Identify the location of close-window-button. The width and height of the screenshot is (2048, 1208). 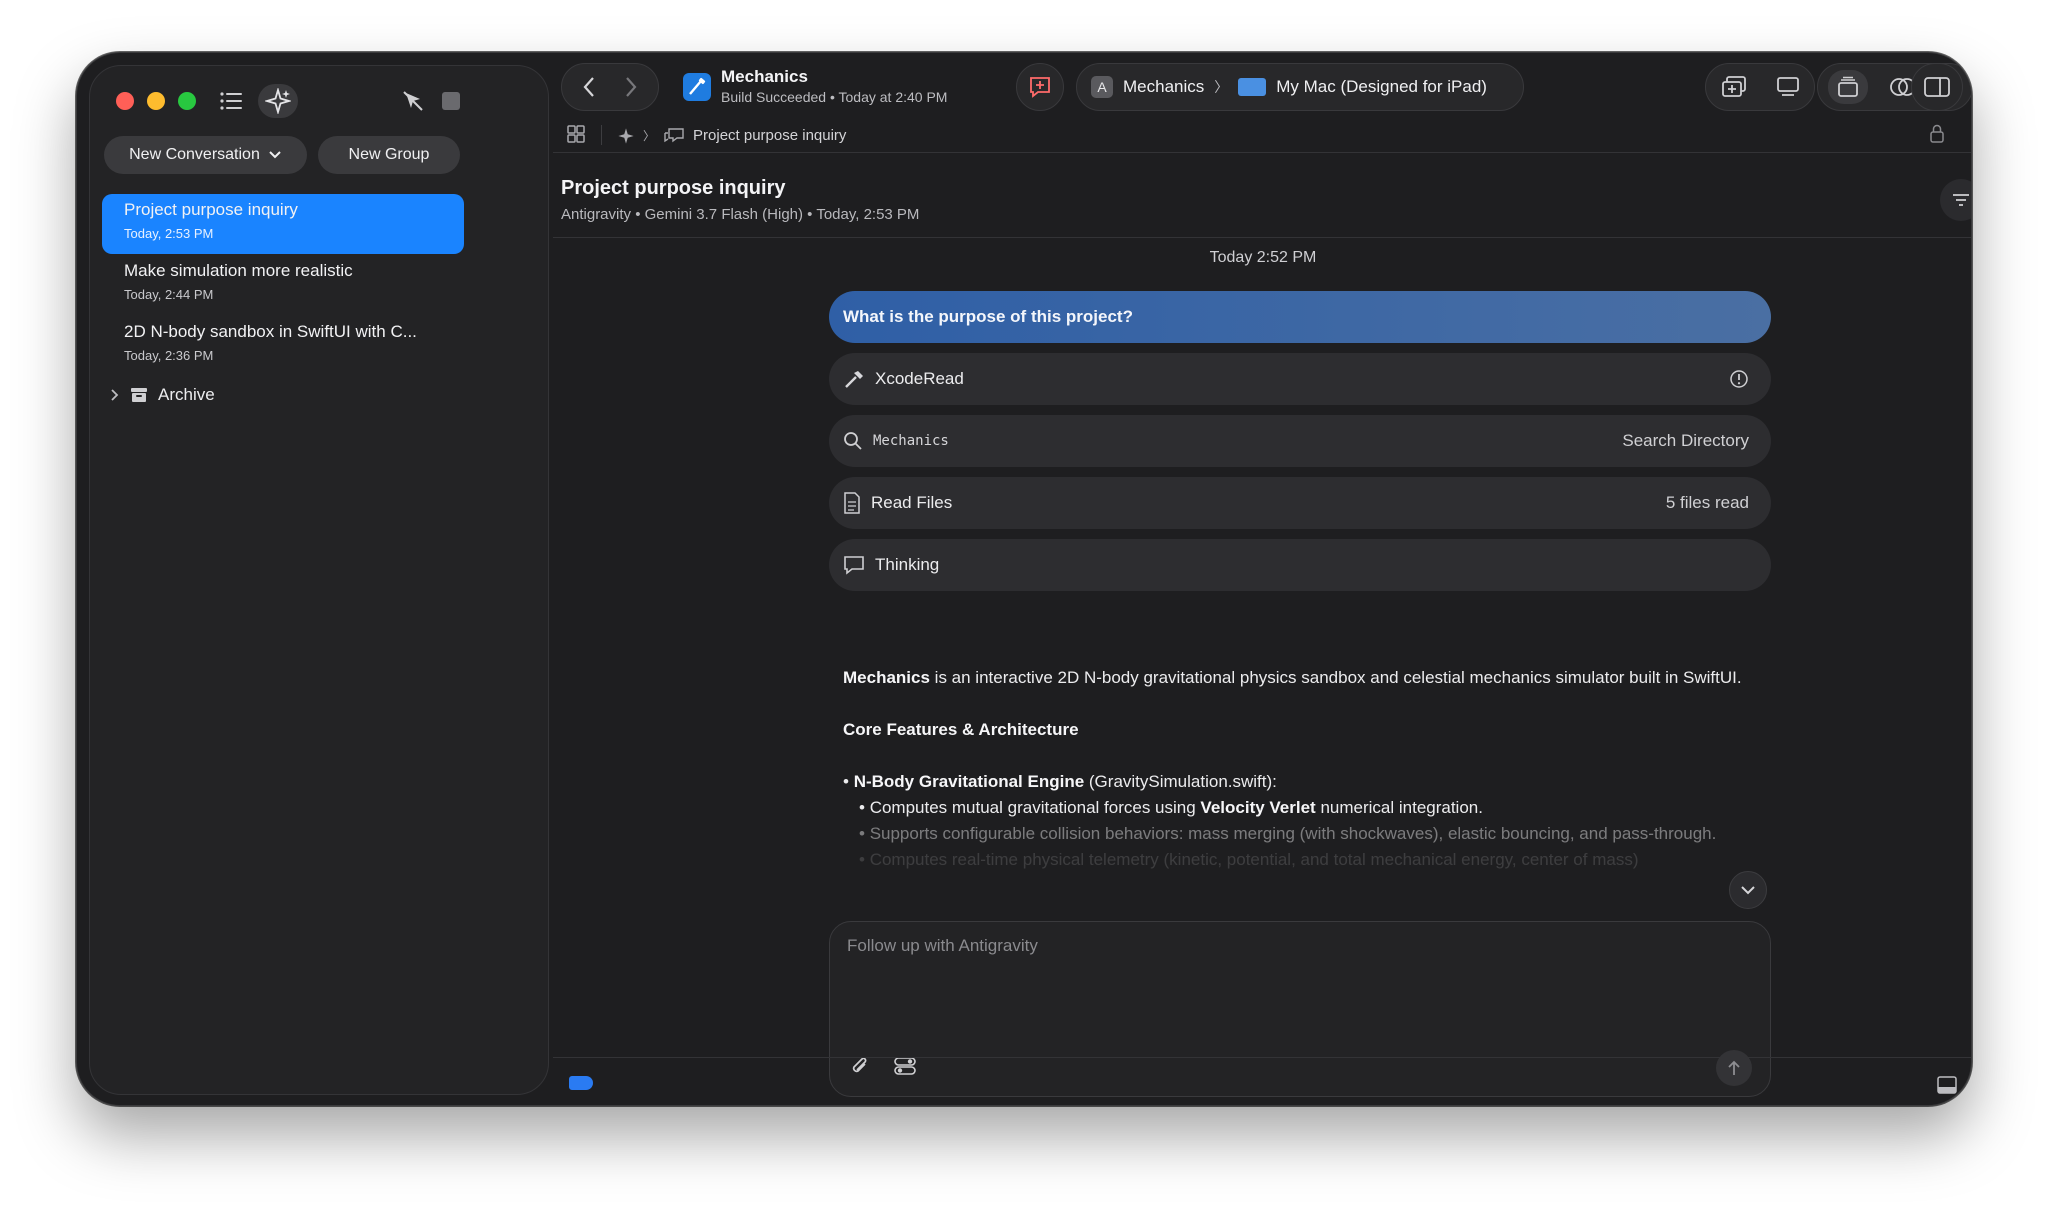
(125, 101).